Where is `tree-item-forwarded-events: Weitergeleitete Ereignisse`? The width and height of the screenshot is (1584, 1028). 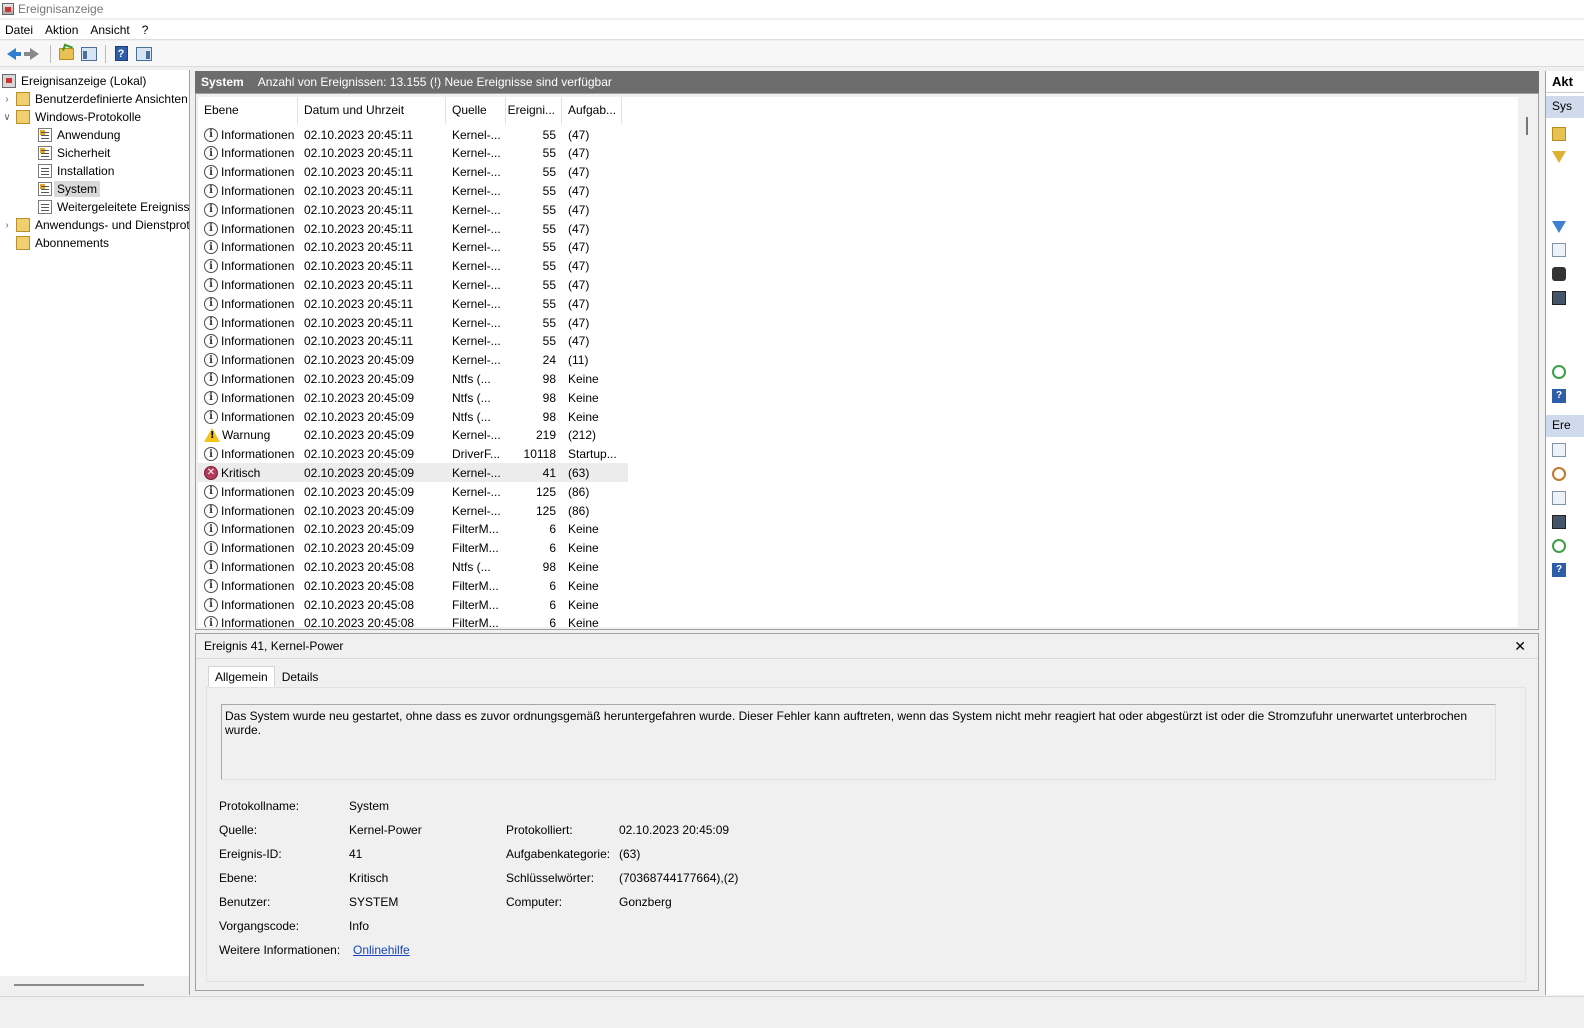
tree-item-forwarded-events: Weitergeleitete Ereignisse is located at coordinates (113, 207).